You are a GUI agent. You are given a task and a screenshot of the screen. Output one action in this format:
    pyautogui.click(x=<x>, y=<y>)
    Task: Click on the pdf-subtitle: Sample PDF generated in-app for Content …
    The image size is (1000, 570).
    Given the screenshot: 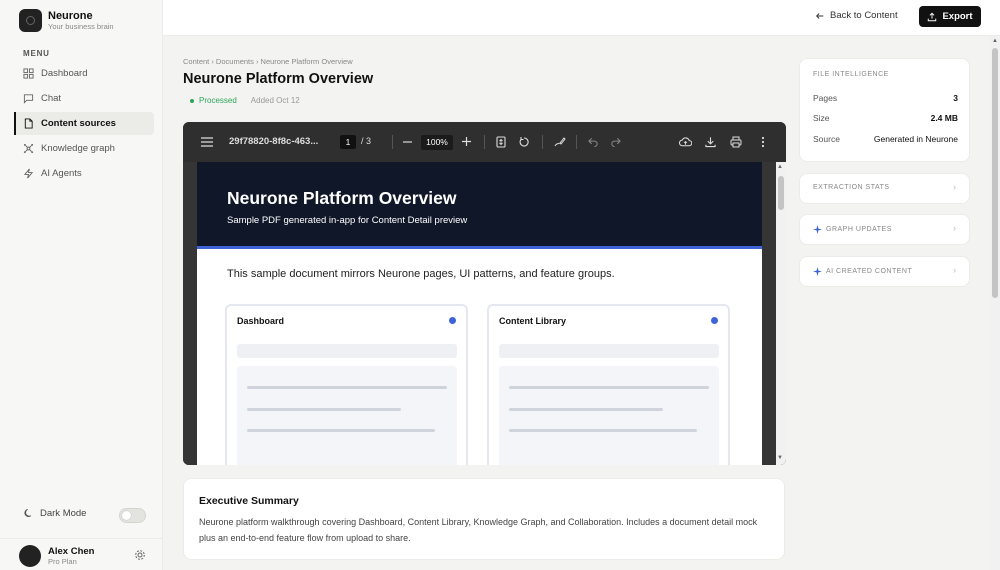 What is the action you would take?
    pyautogui.click(x=347, y=220)
    